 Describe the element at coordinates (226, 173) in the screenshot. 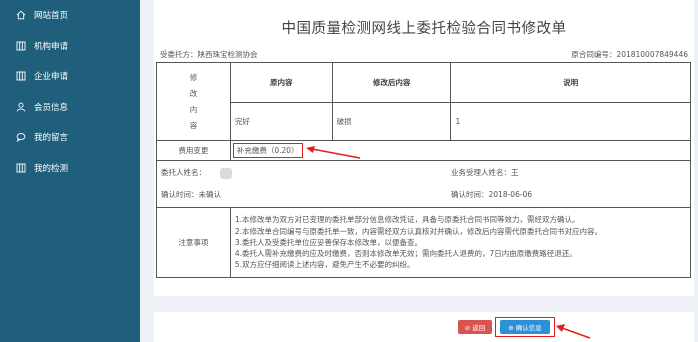

I see `redacted-name` at that location.